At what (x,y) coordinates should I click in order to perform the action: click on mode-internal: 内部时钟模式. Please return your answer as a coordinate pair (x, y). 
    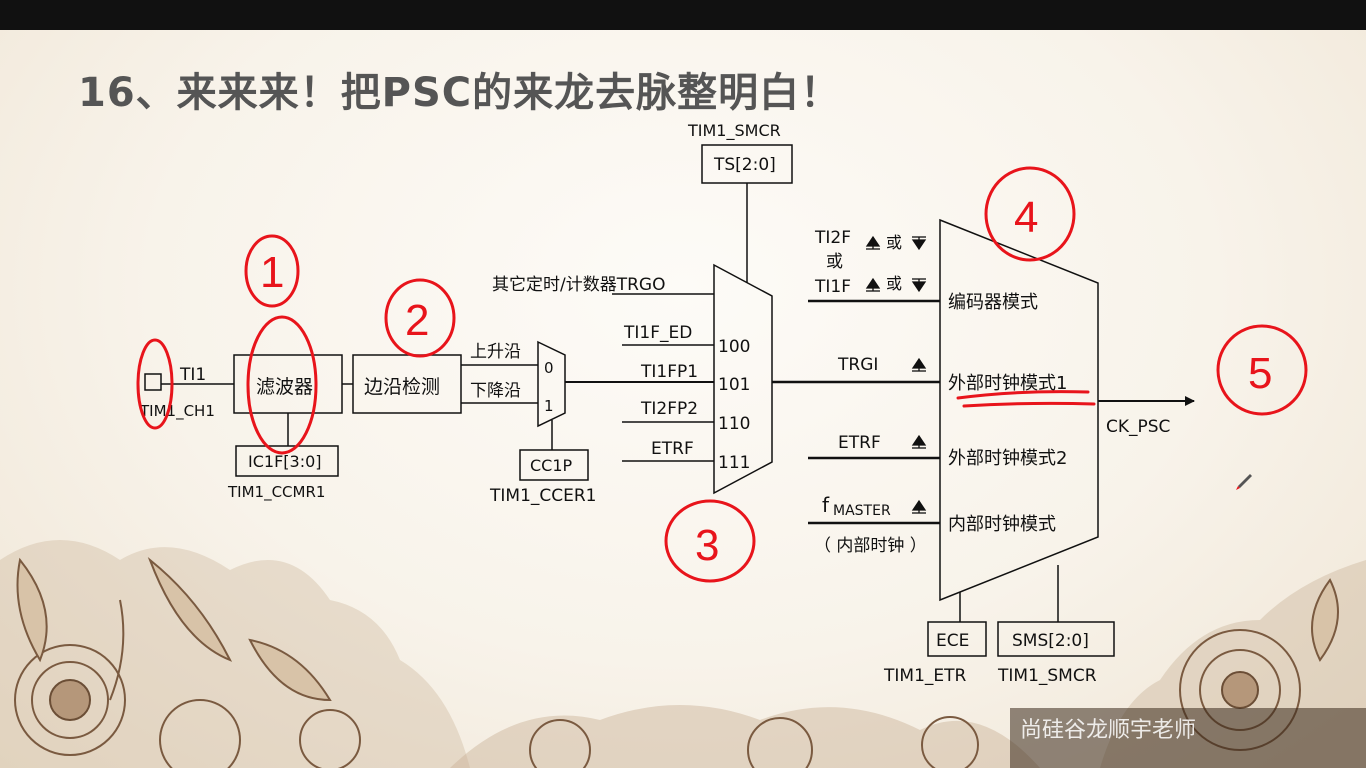
    Looking at the image, I should click on (1002, 524).